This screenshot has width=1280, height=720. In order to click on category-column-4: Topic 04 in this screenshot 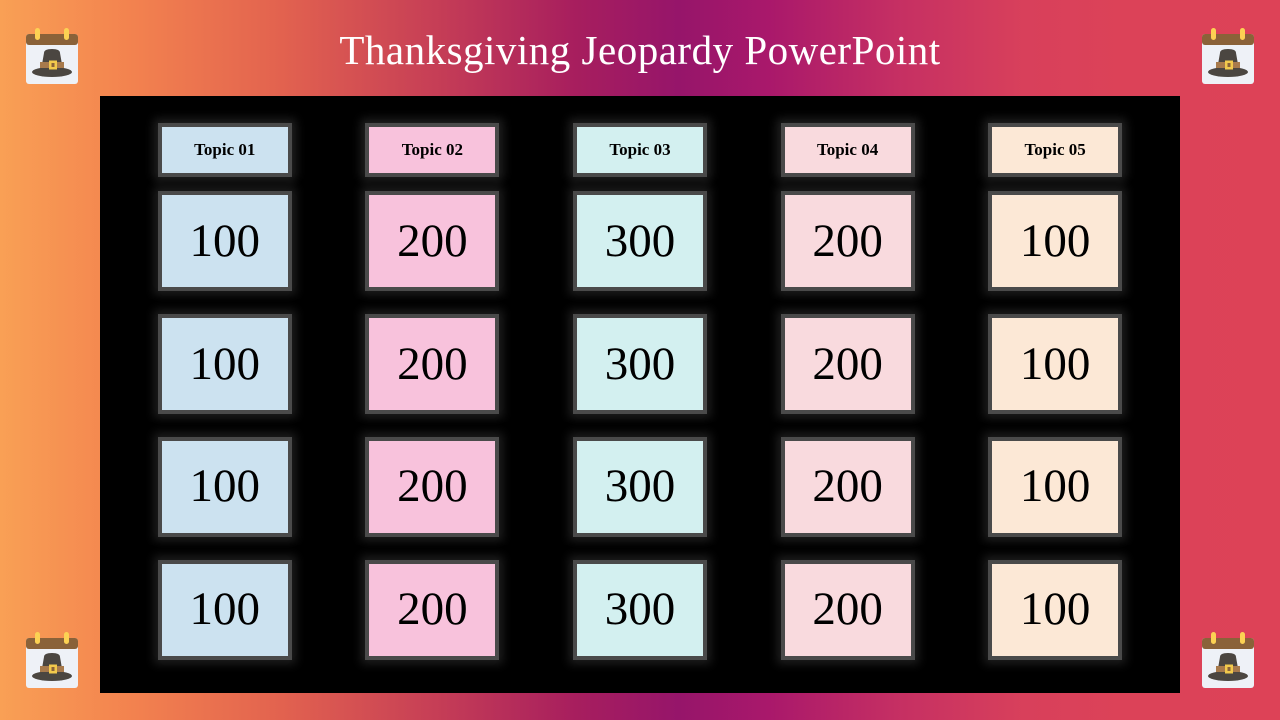, I will do `click(848, 150)`.